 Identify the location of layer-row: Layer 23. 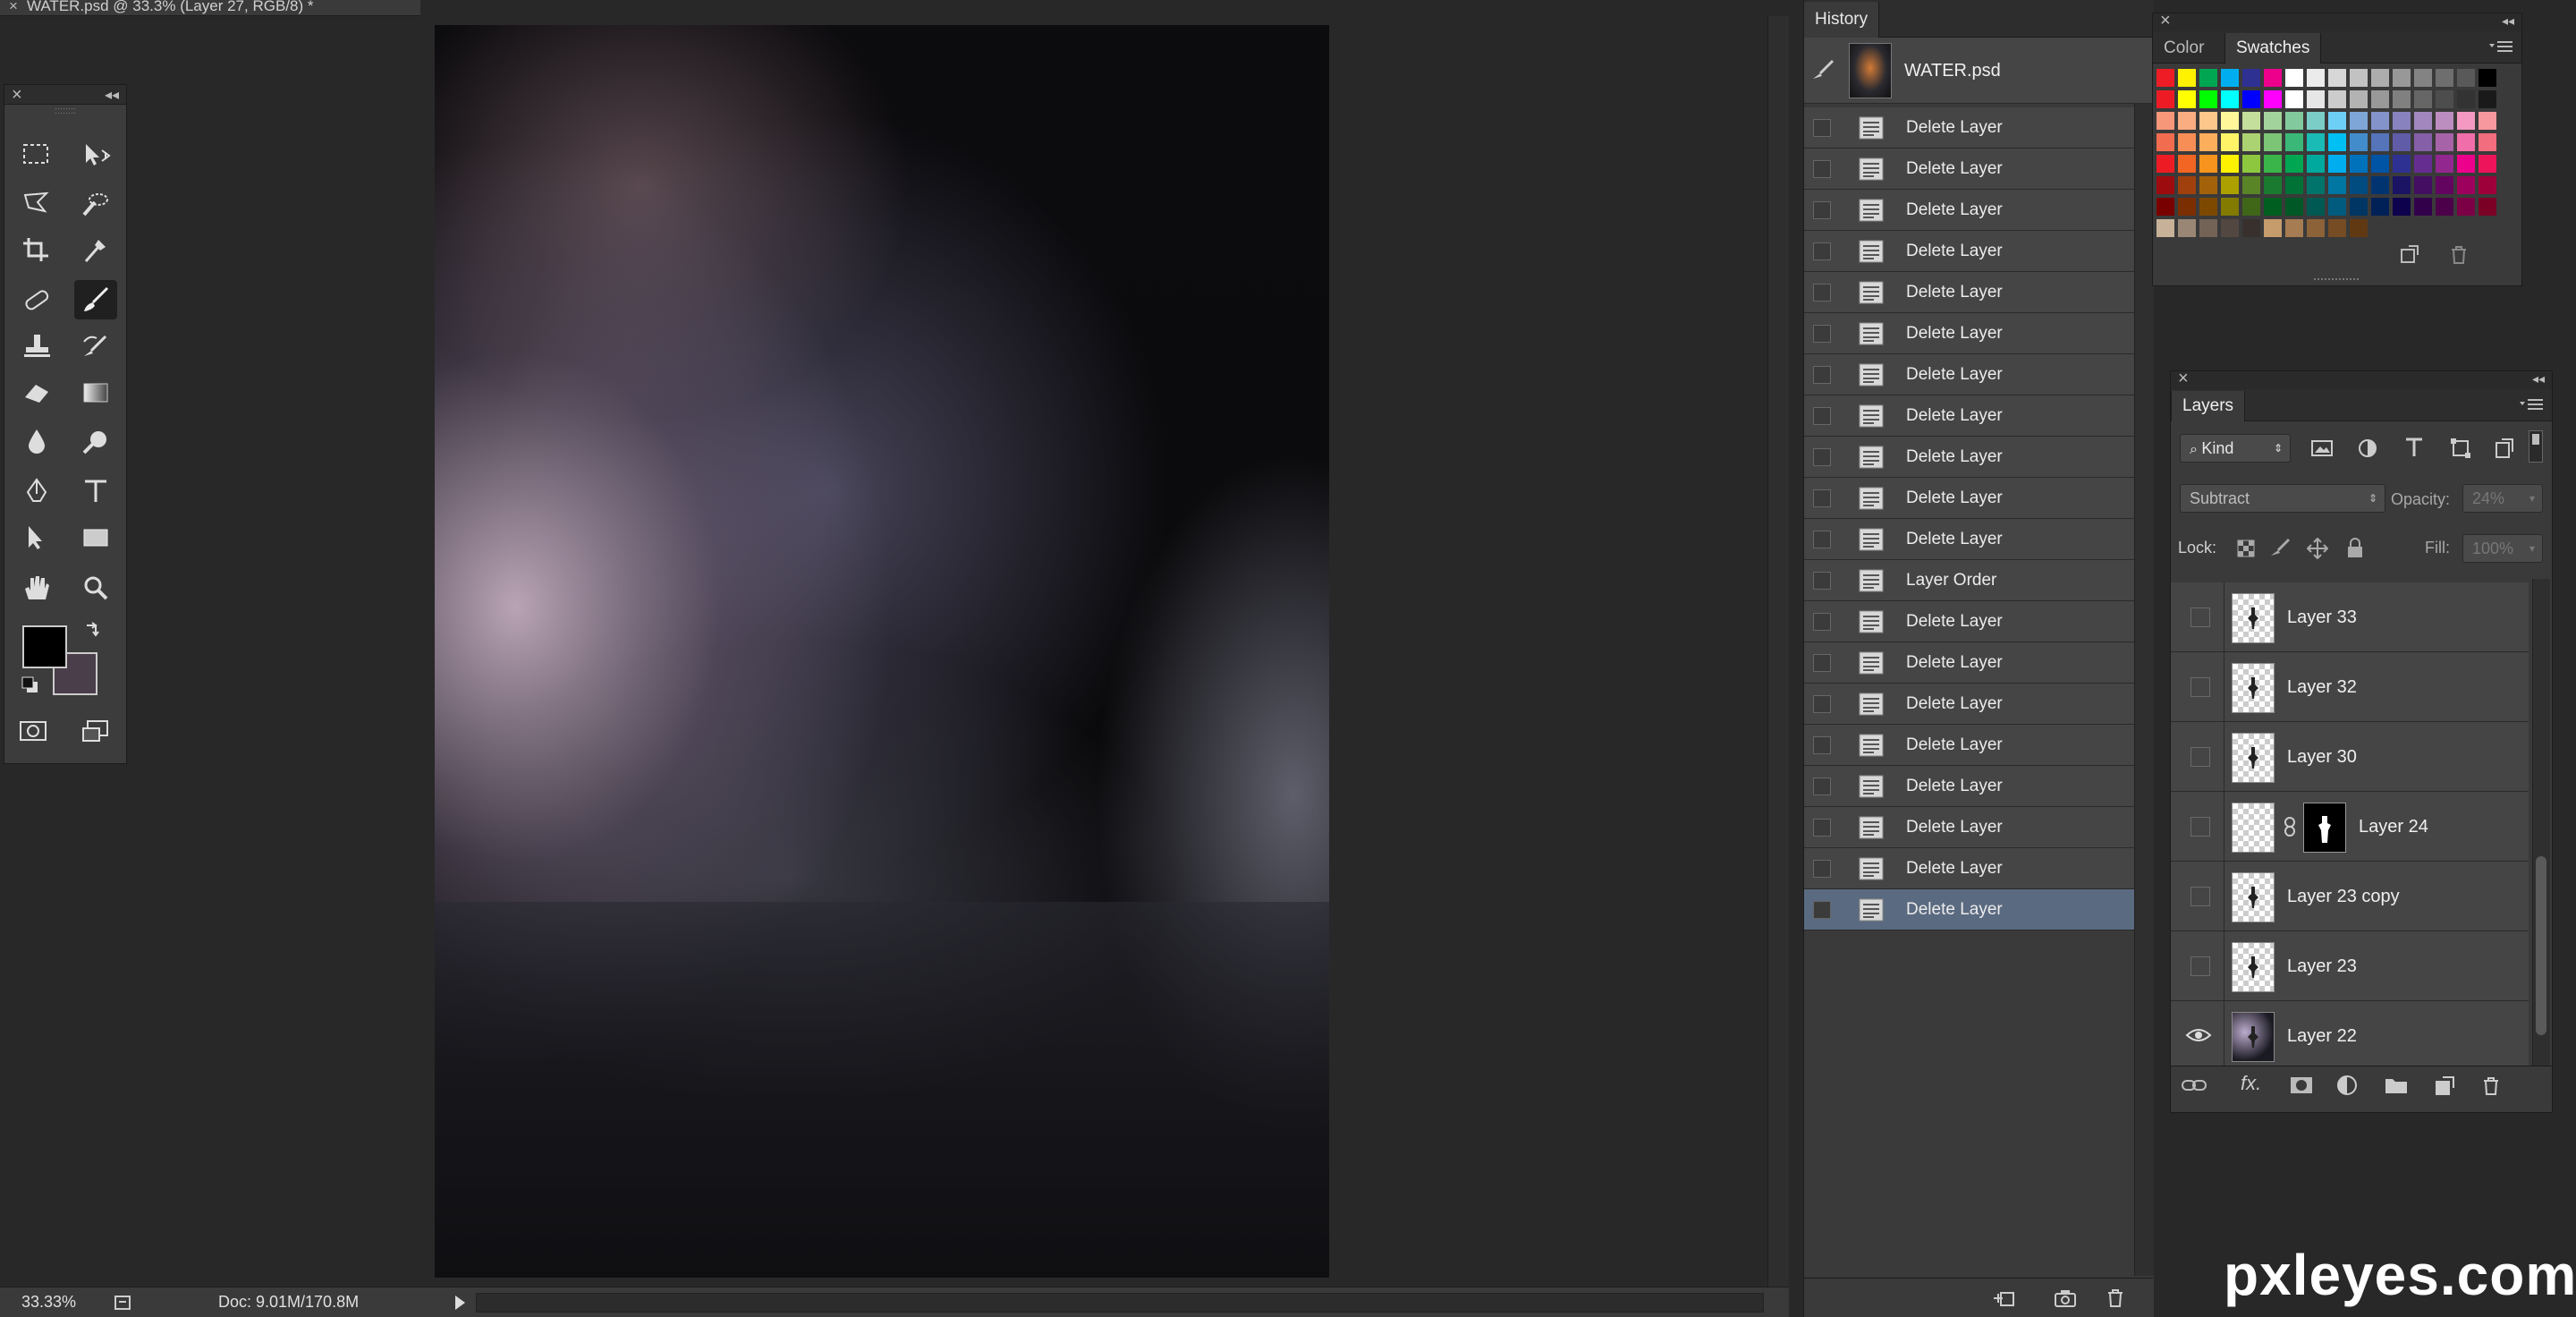
(2350, 966).